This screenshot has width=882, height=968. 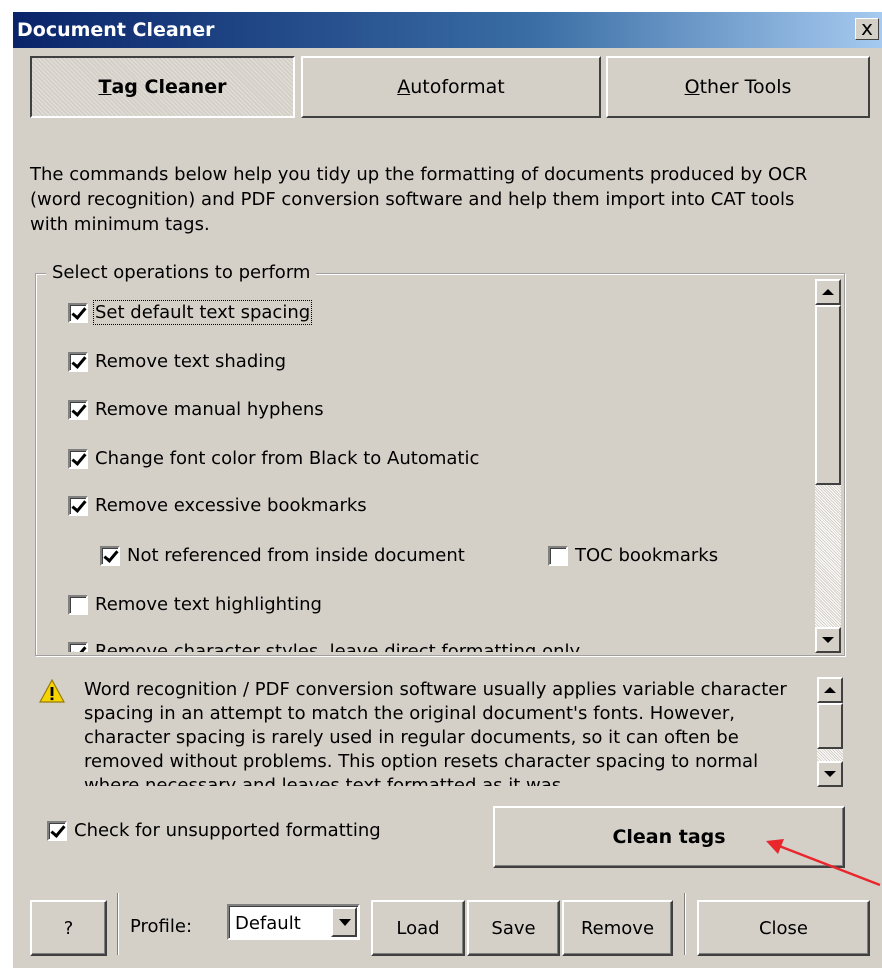 What do you see at coordinates (78, 646) in the screenshot?
I see `checkbox-remove-character-styles` at bounding box center [78, 646].